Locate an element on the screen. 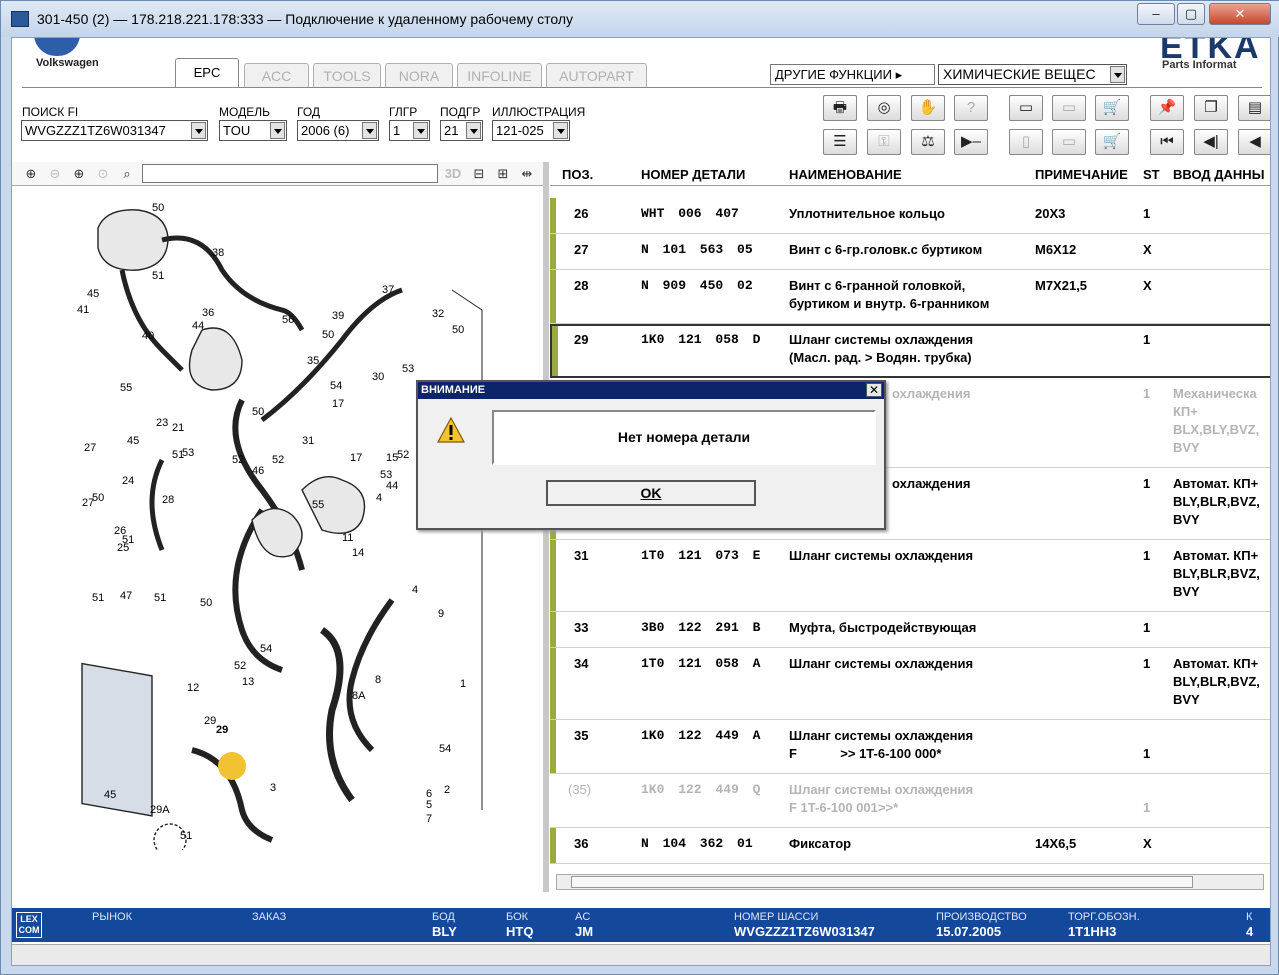  zoom-in-icon: ⊕ is located at coordinates (31, 174).